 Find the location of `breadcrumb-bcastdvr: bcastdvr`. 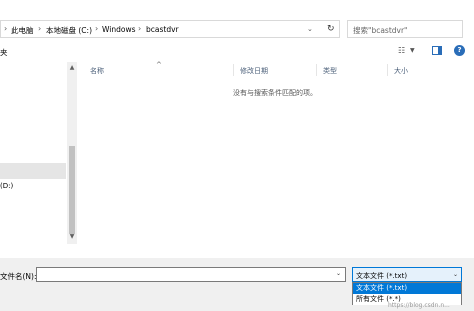

breadcrumb-bcastdvr: bcastdvr is located at coordinates (162, 29).